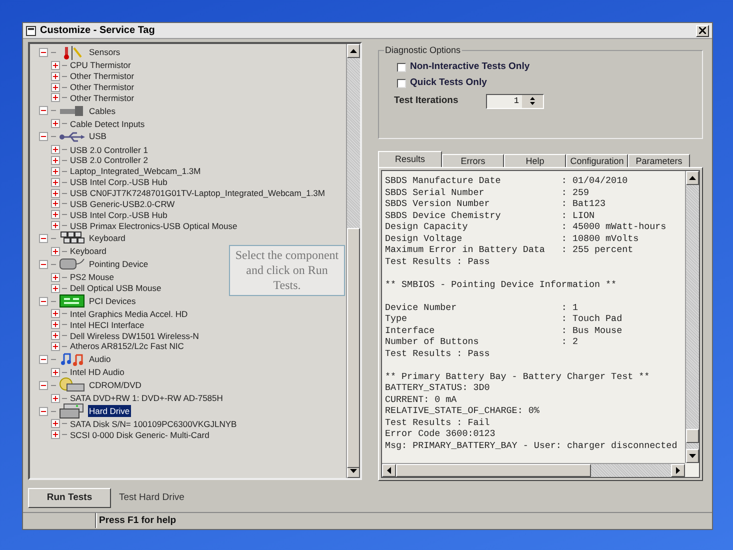 The height and width of the screenshot is (550, 733). I want to click on result-line: BATTERY_STATUS: 3D0, so click(438, 388).